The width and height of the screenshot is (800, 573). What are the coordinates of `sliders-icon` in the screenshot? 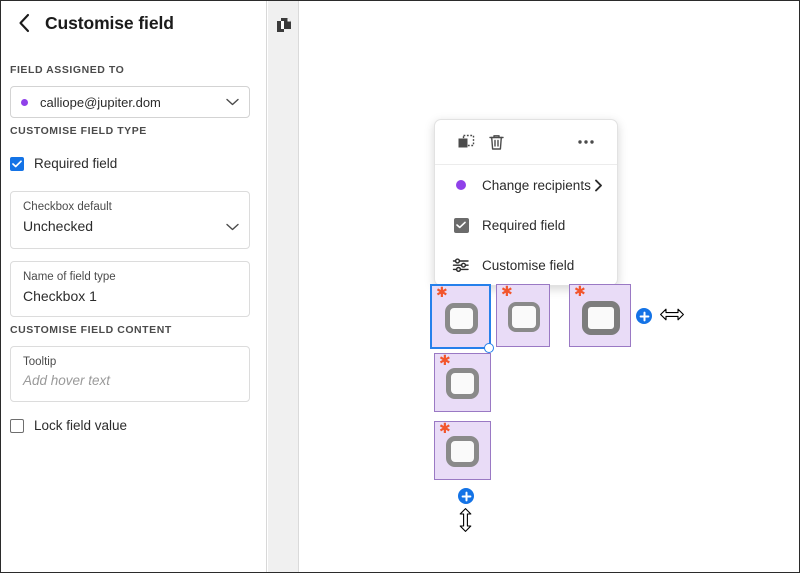 It's located at (461, 265).